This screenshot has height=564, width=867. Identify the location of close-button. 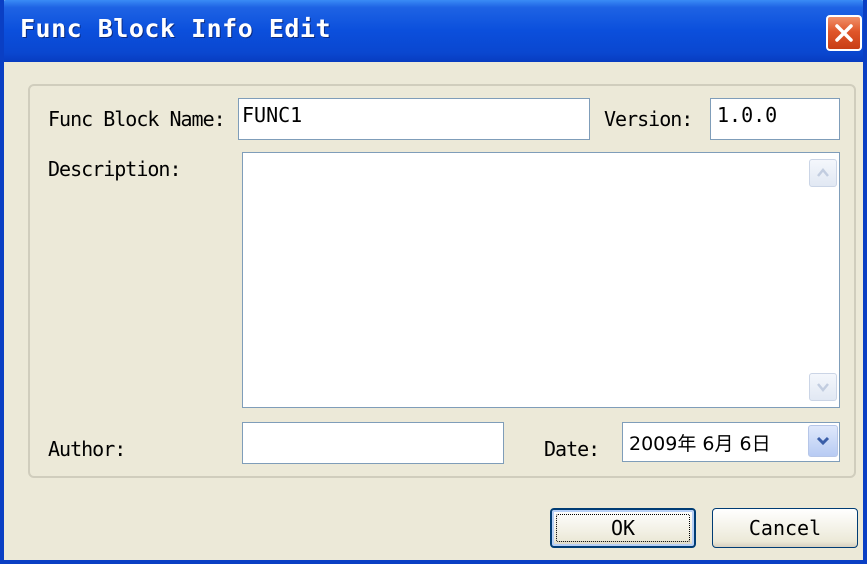
(844, 33).